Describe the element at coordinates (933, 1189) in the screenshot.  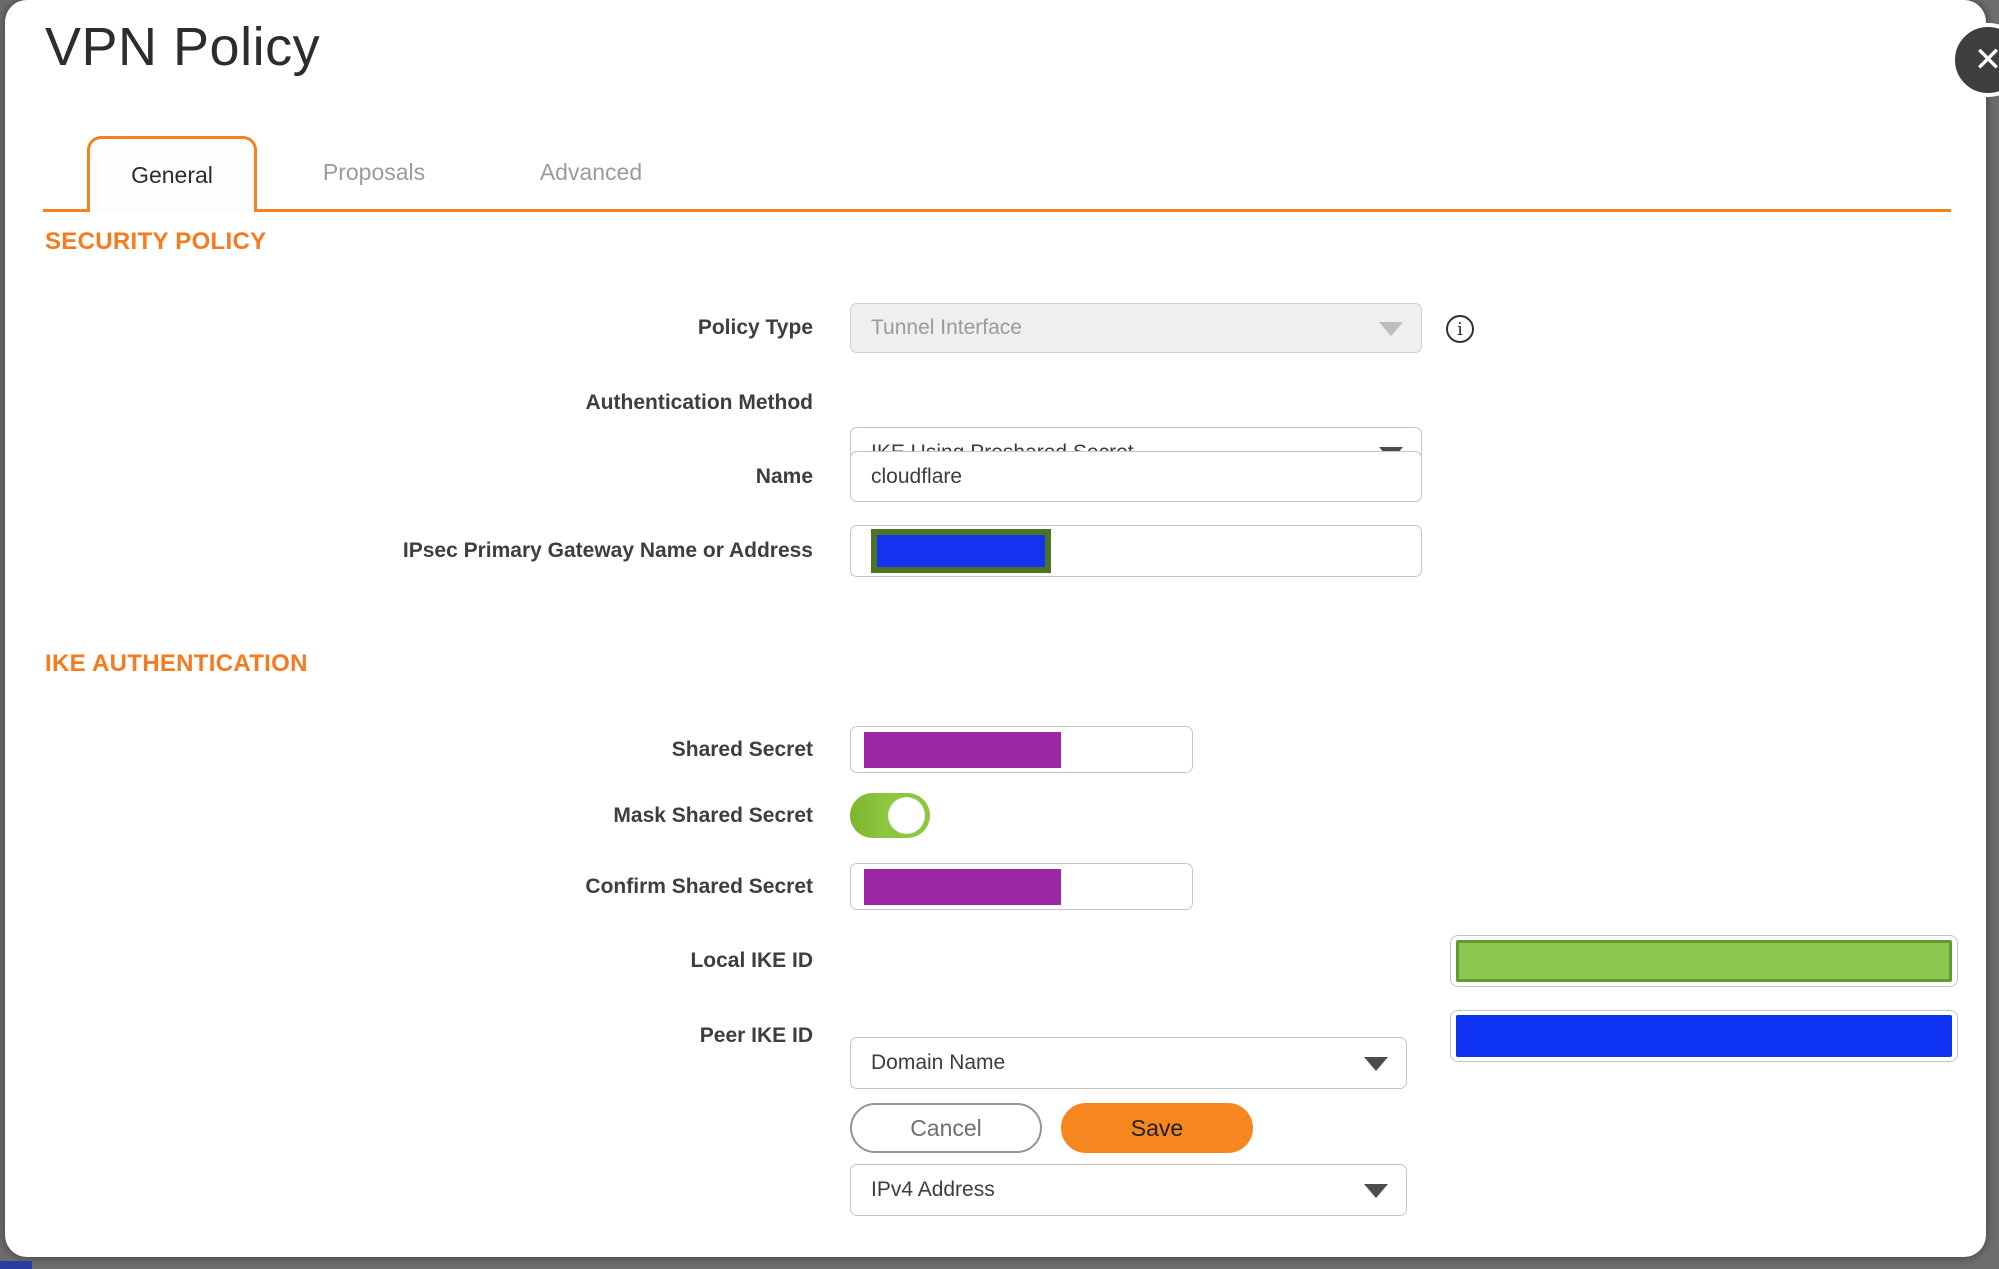
I see `peer-ike-id-type-value: IPv4 Address` at that location.